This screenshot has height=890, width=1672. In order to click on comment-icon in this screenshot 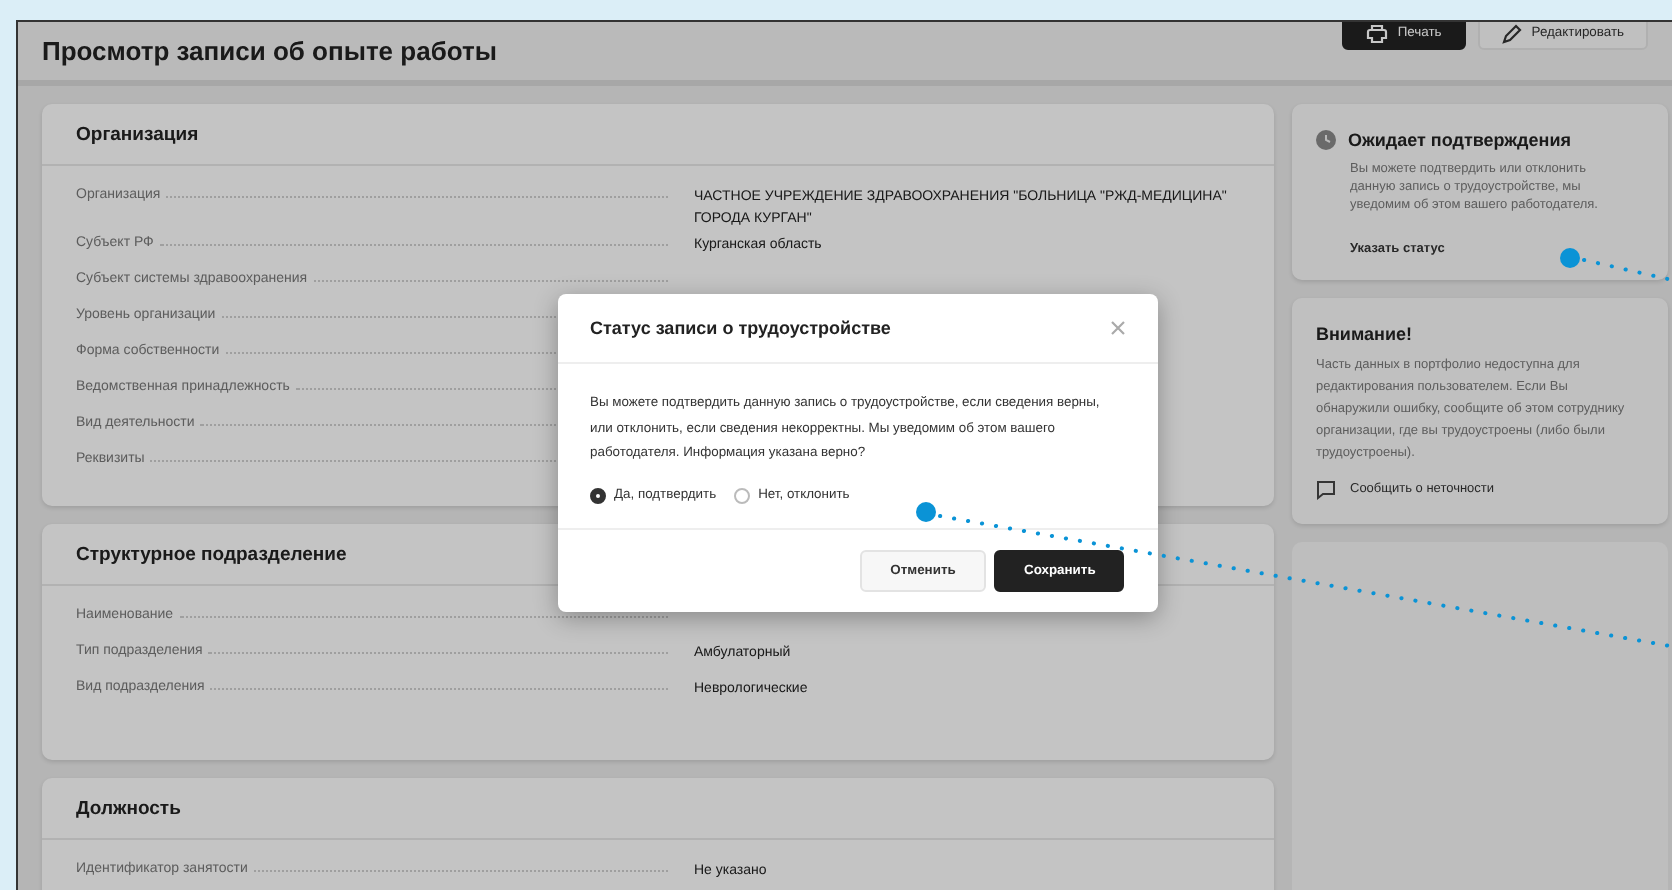, I will do `click(1326, 489)`.